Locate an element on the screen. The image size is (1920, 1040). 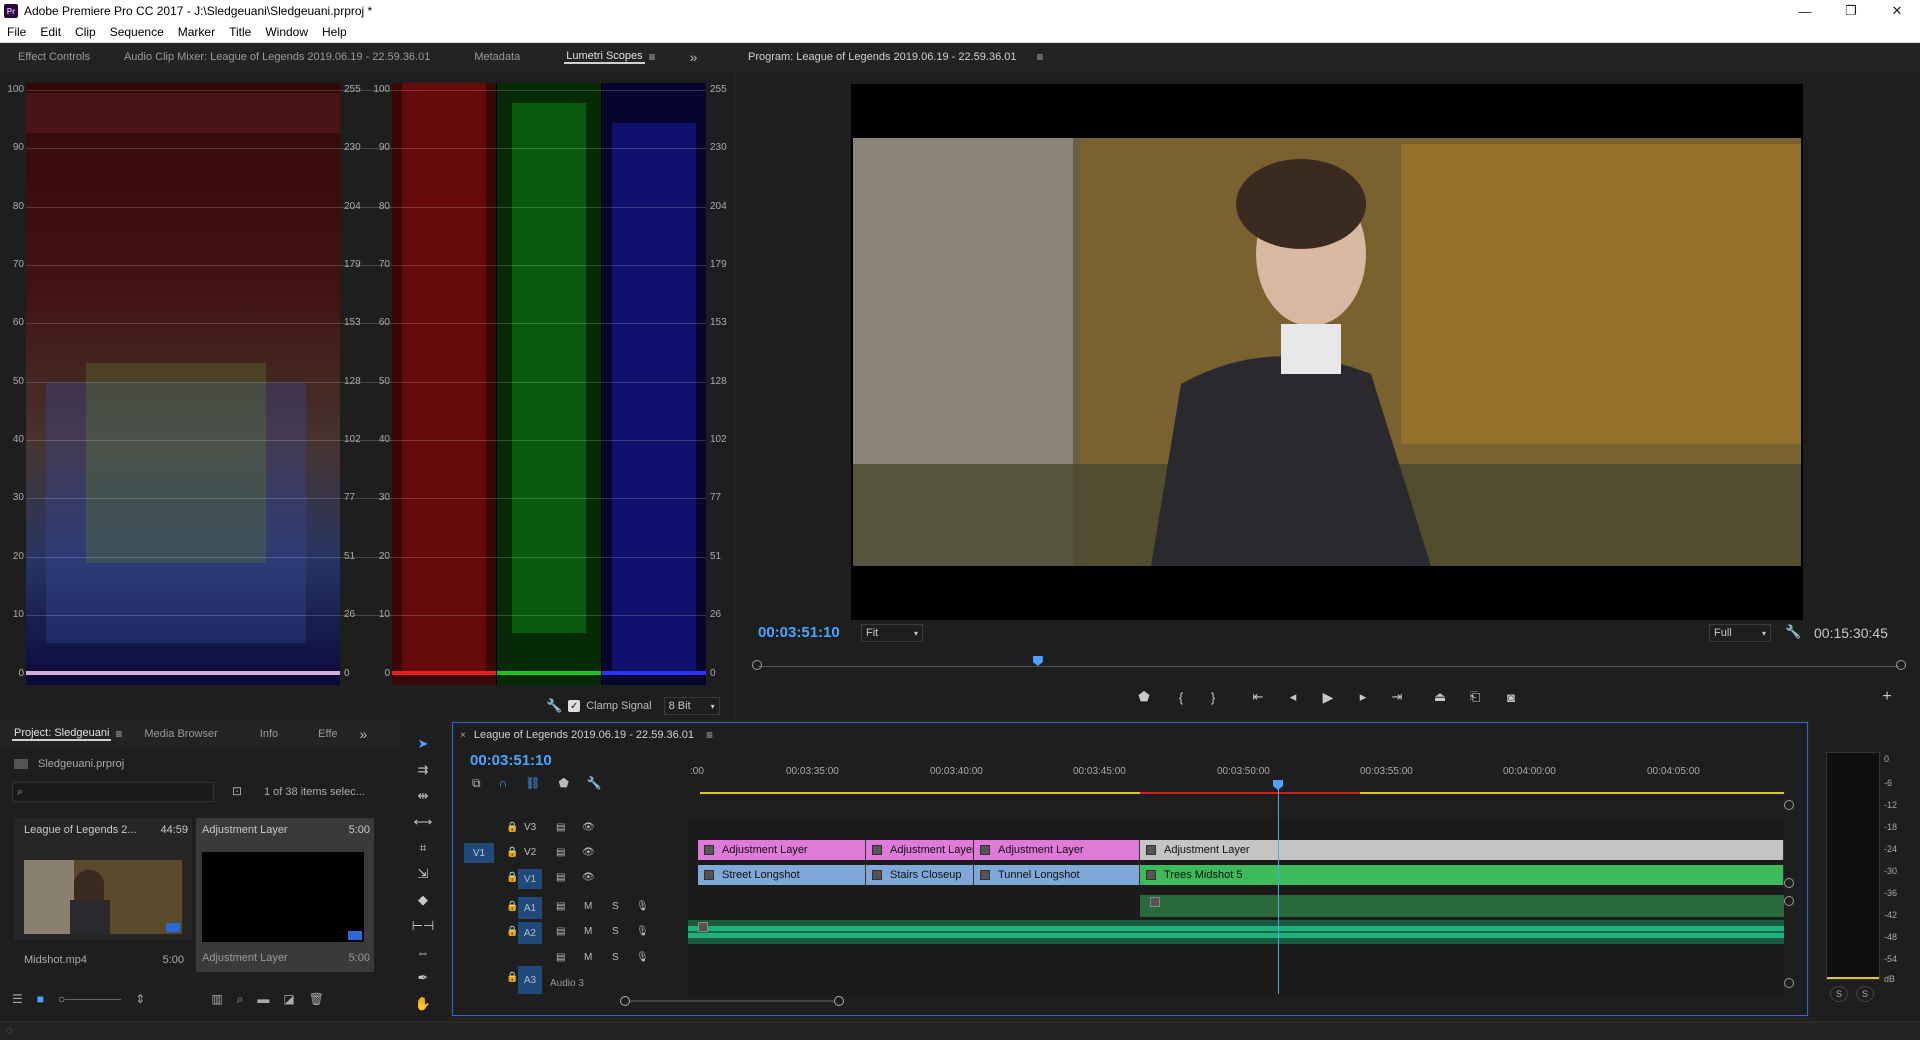
track-v1-label: V1 is located at coordinates (530, 879).